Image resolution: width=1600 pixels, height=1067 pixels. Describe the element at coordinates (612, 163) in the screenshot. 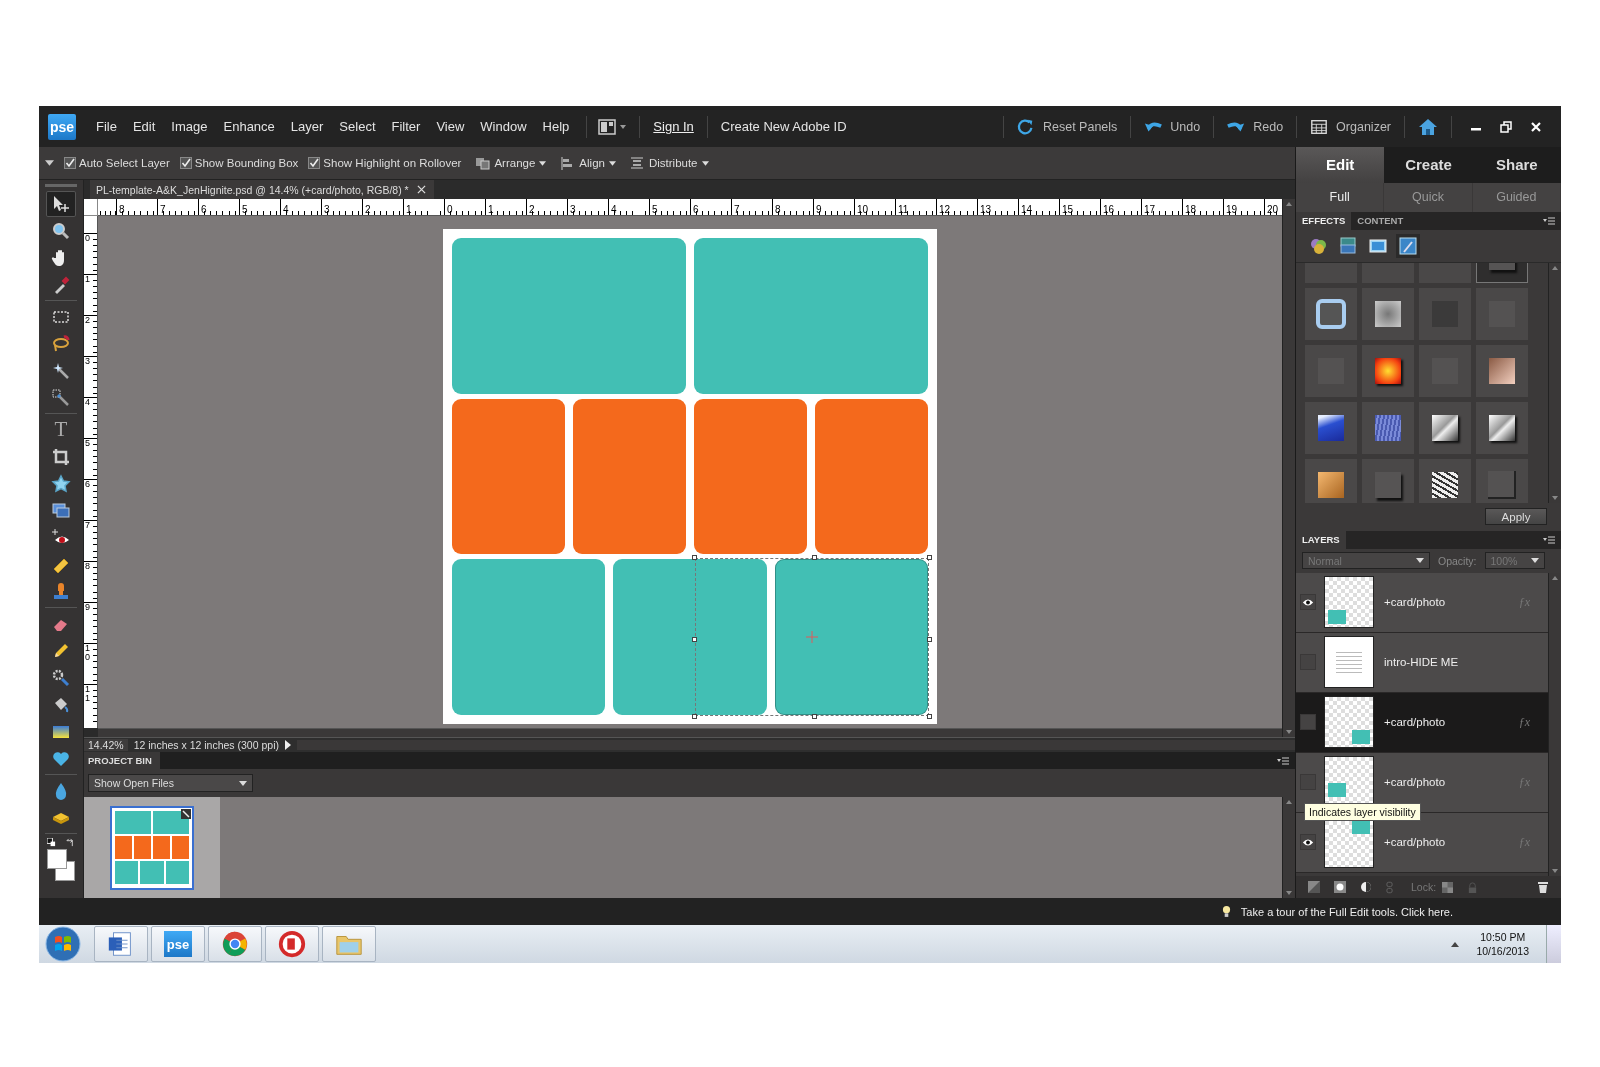

I see `caret-icon` at that location.